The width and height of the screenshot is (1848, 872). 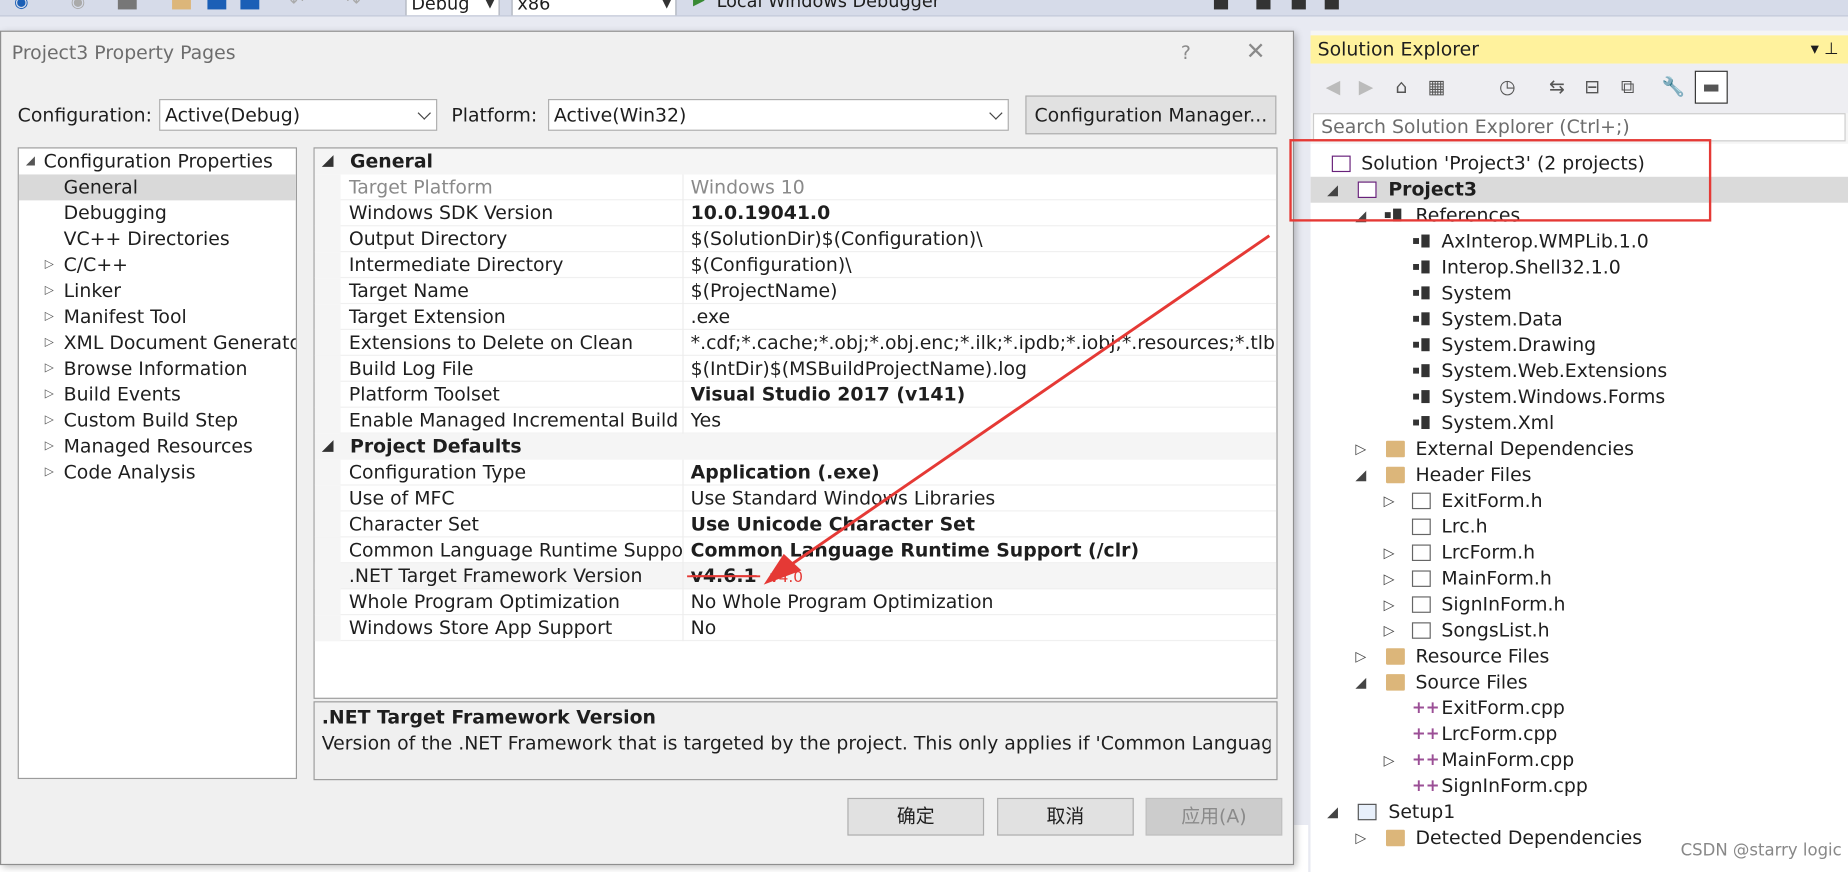 I want to click on property-row: Enable Managed Incremental Build Yes, so click(x=795, y=420).